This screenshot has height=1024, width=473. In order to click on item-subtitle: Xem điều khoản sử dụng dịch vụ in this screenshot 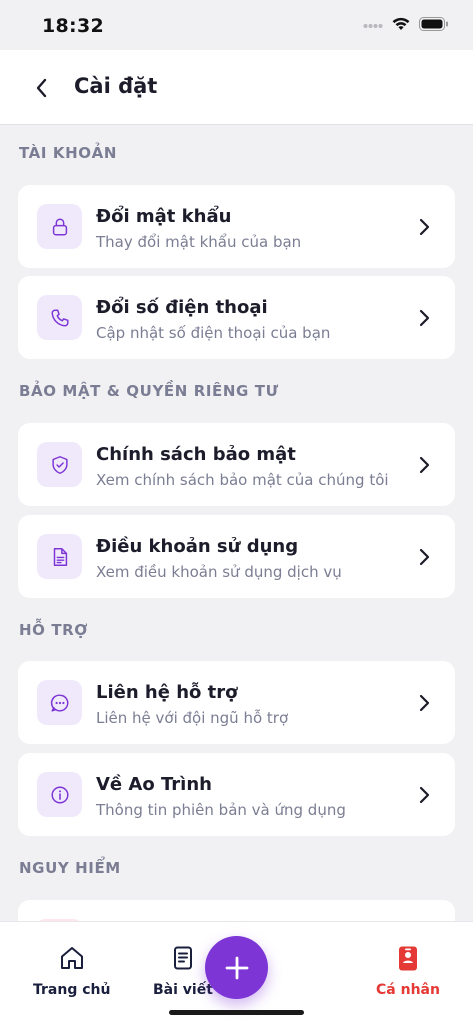, I will do `click(219, 572)`.